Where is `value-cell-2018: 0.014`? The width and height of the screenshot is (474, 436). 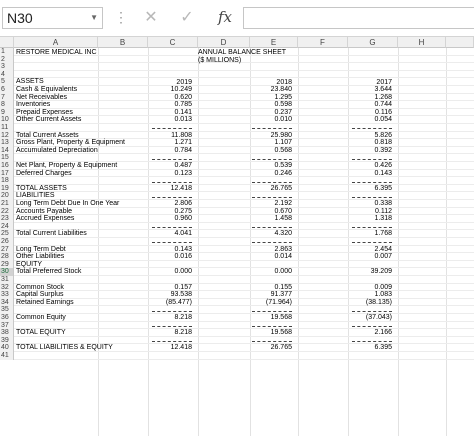 value-cell-2018: 0.014 is located at coordinates (271, 257).